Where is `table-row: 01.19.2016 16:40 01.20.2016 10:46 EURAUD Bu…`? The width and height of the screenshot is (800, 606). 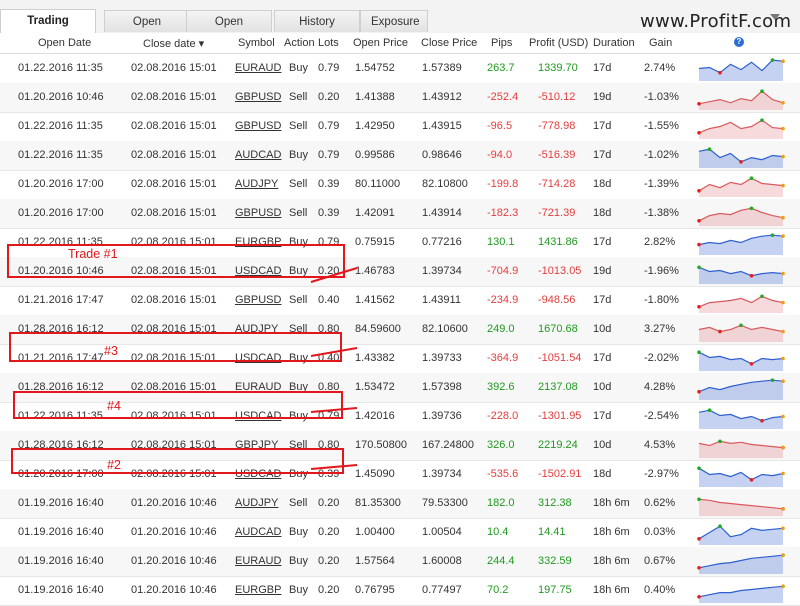
table-row: 01.19.2016 16:40 01.20.2016 10:46 EURAUD Bu… is located at coordinates (400, 562).